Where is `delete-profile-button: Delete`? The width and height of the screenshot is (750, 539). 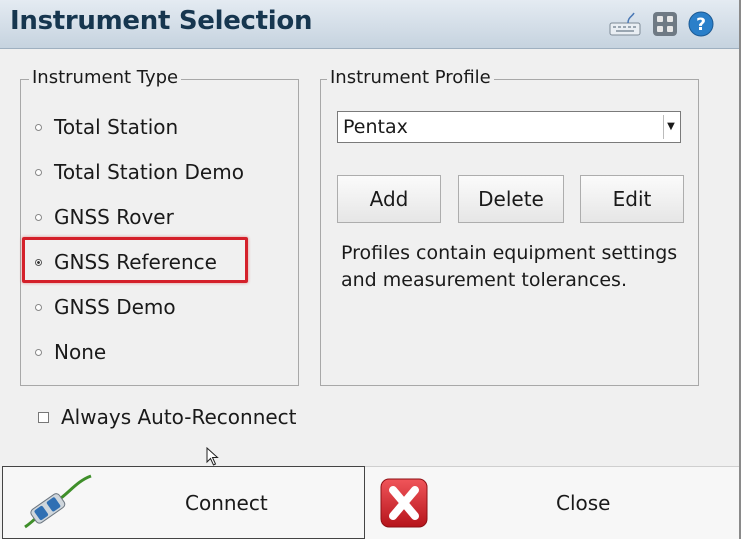 delete-profile-button: Delete is located at coordinates (511, 199).